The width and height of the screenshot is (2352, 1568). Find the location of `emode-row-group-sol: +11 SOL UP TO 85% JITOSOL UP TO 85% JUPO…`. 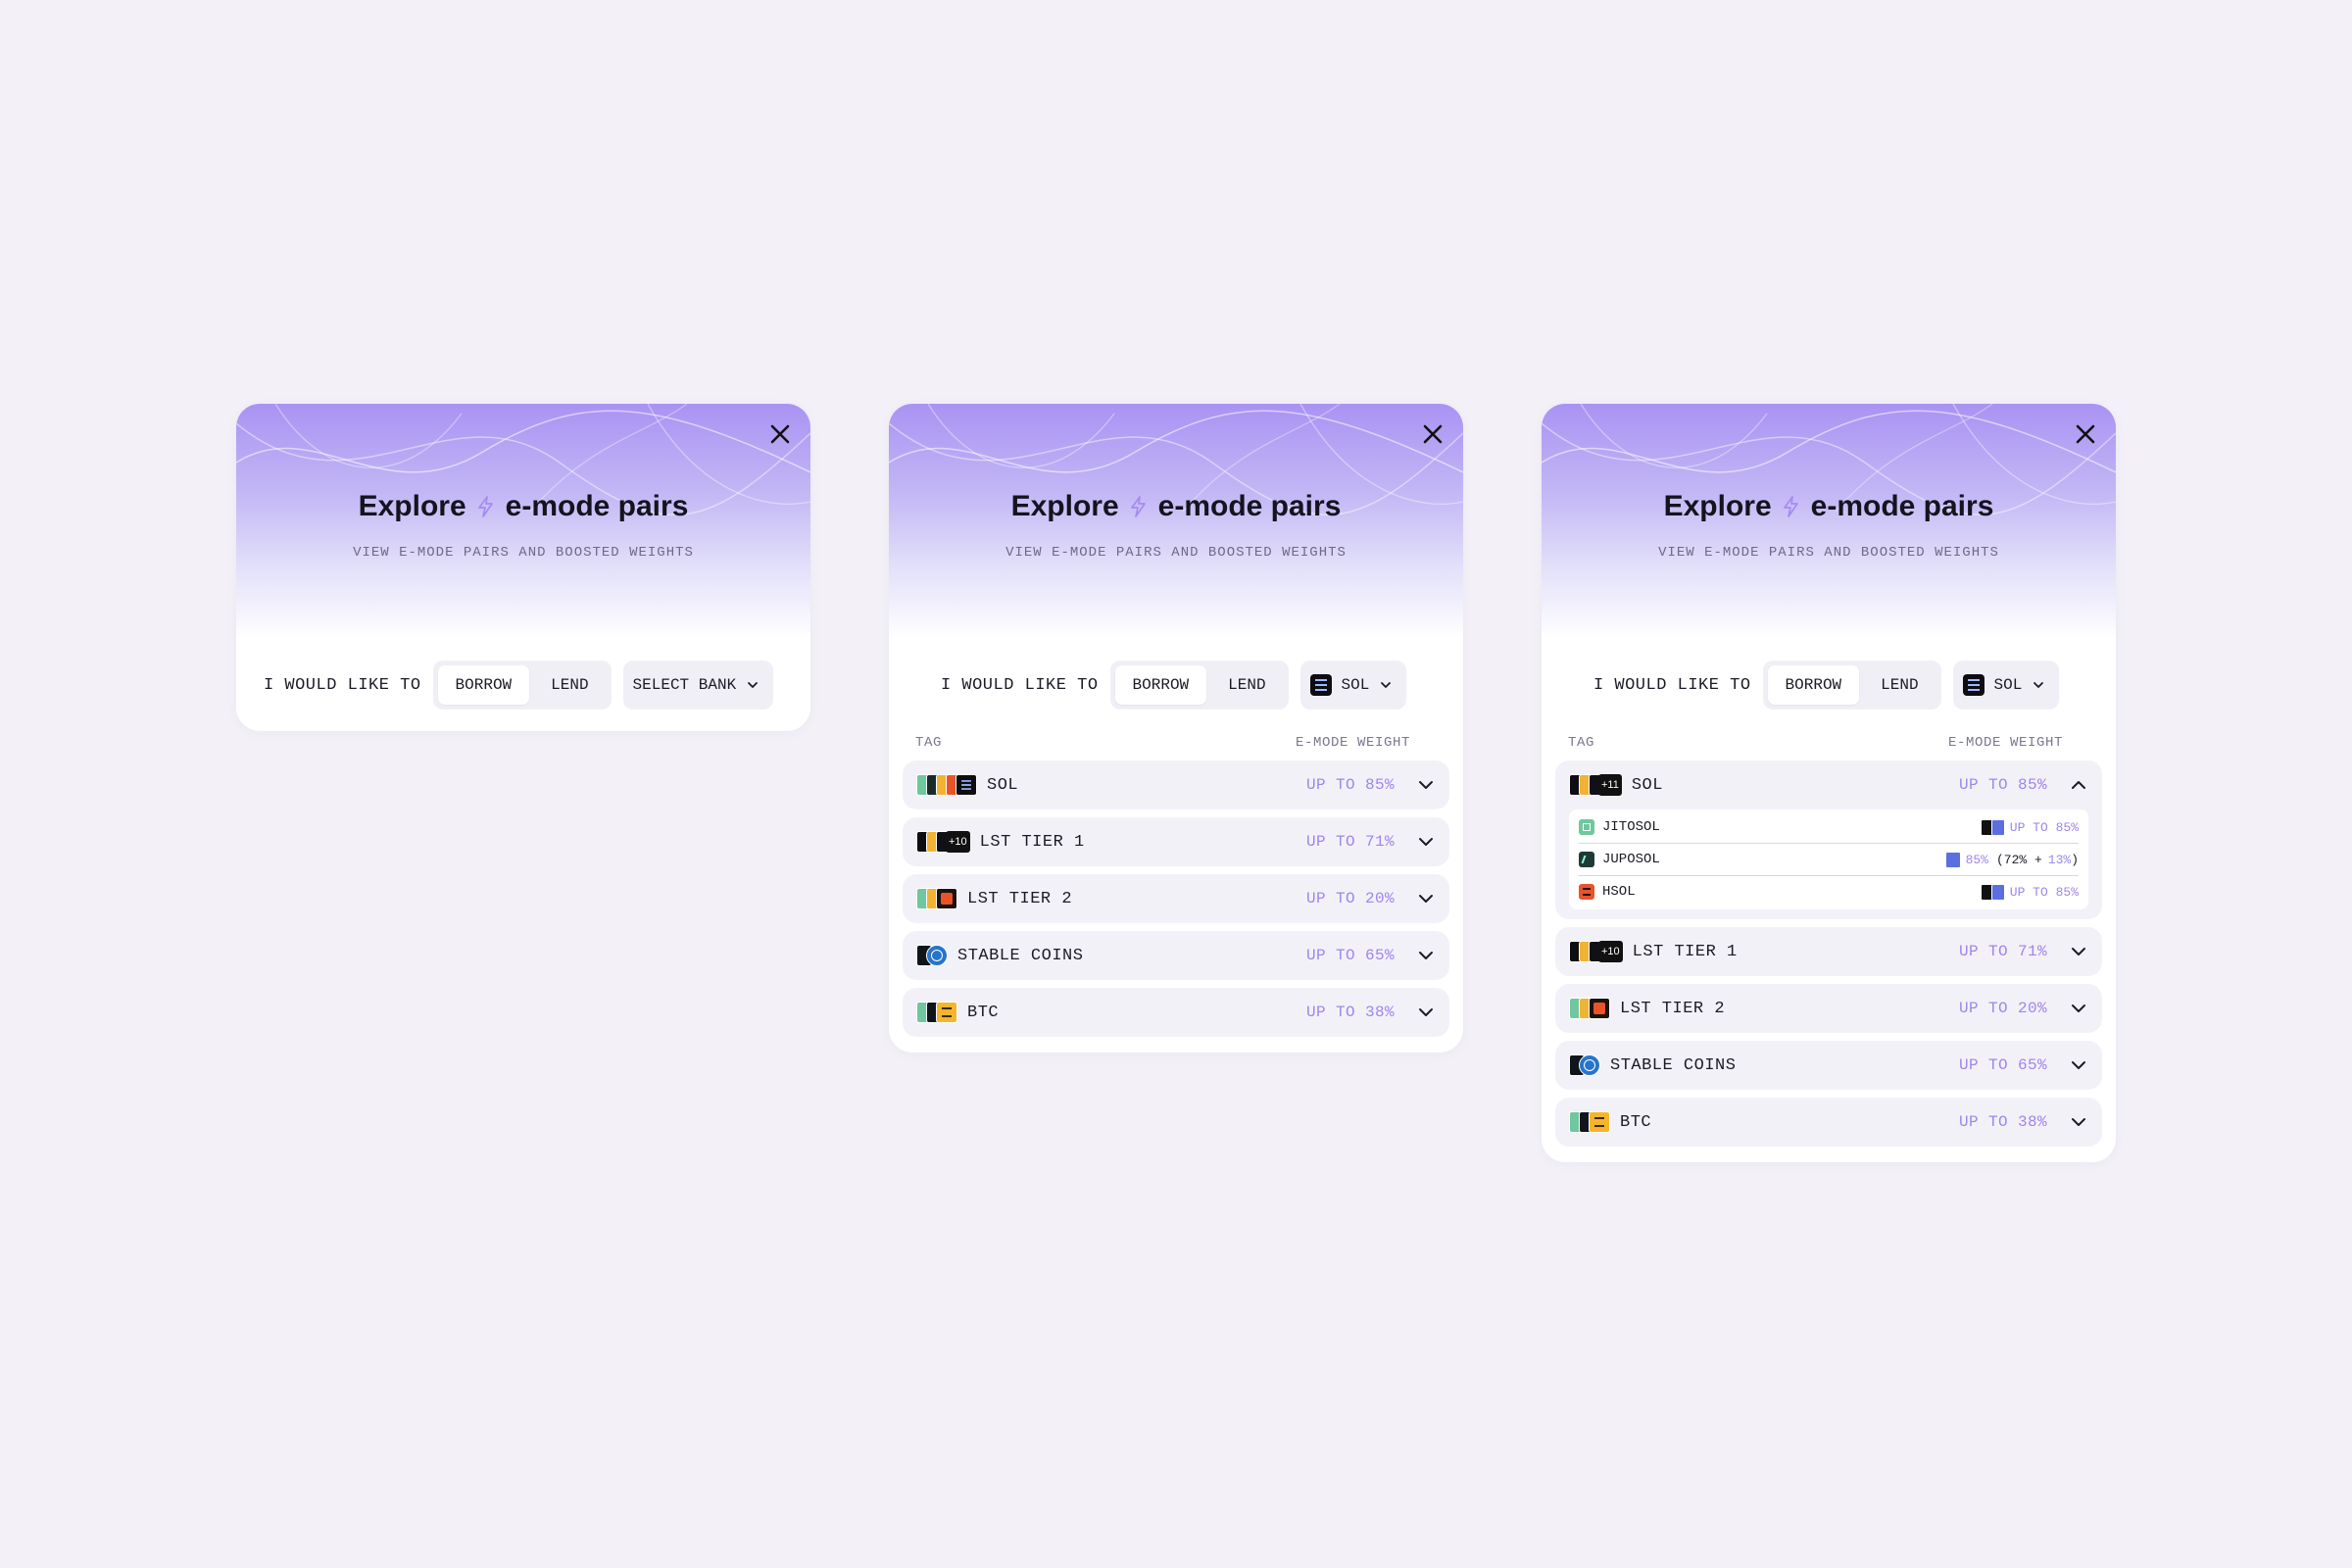

emode-row-group-sol: +11 SOL UP TO 85% JITOSOL UP TO 85% JUPO… is located at coordinates (1828, 839).